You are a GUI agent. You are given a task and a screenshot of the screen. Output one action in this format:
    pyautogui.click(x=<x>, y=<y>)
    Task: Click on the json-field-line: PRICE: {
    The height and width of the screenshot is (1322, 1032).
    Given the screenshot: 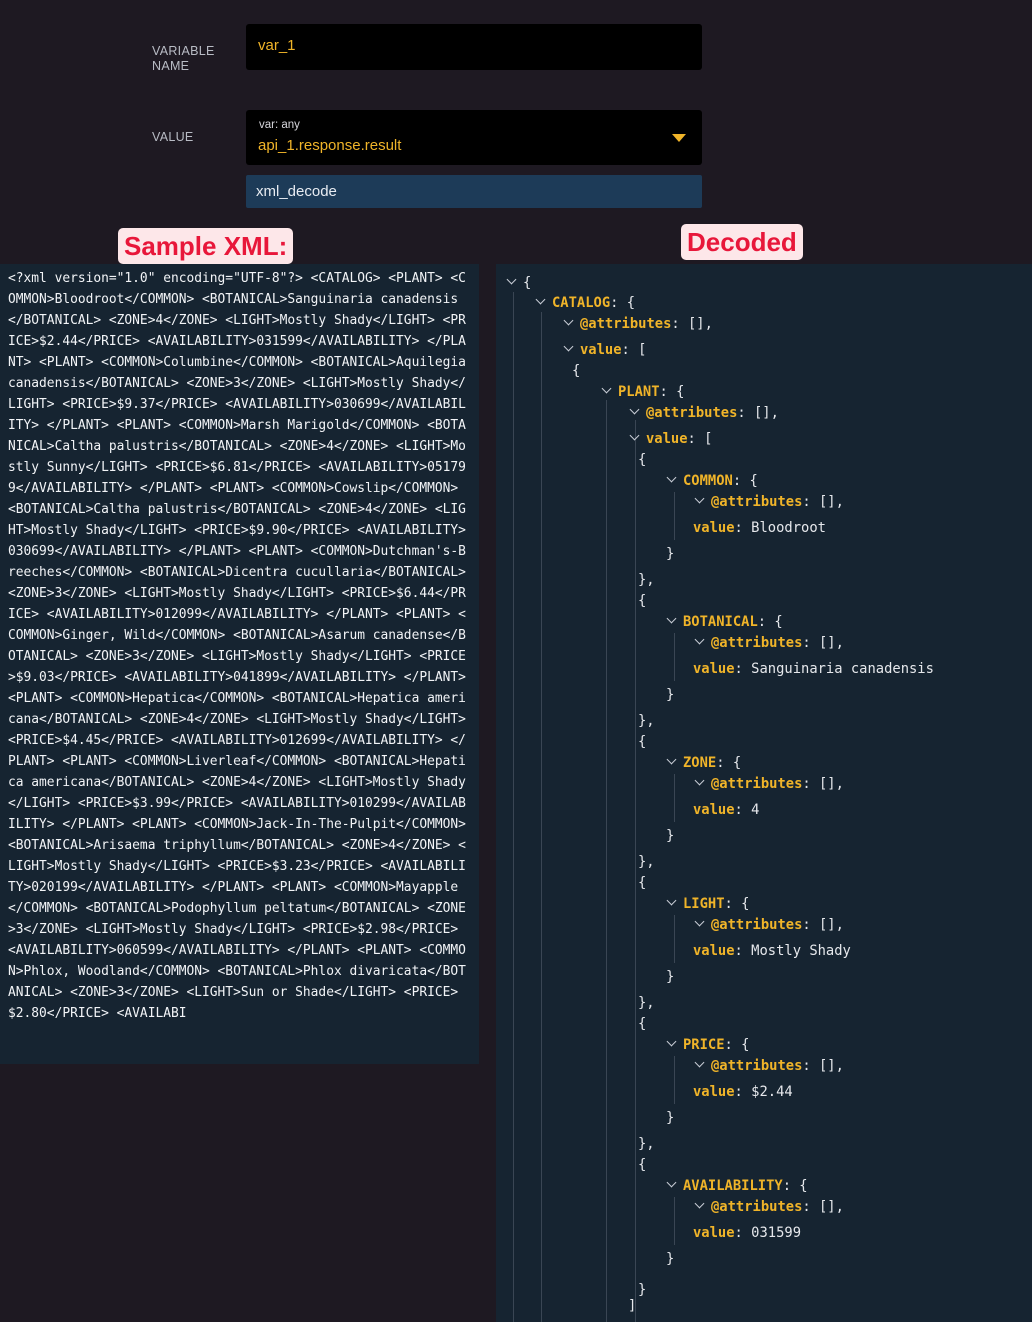 What is the action you would take?
    pyautogui.click(x=707, y=1045)
    